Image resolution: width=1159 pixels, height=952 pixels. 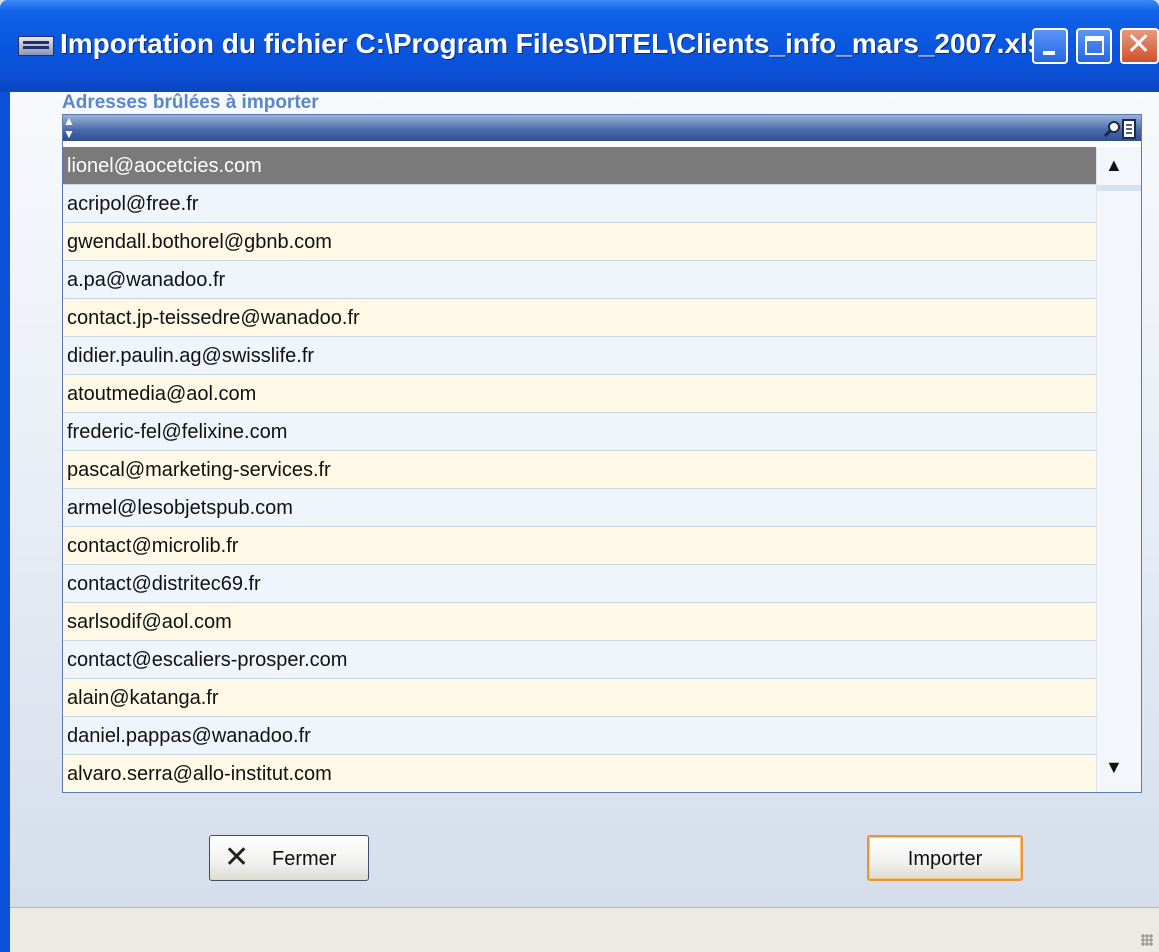 I want to click on resize-grip-icon, so click(x=1147, y=940).